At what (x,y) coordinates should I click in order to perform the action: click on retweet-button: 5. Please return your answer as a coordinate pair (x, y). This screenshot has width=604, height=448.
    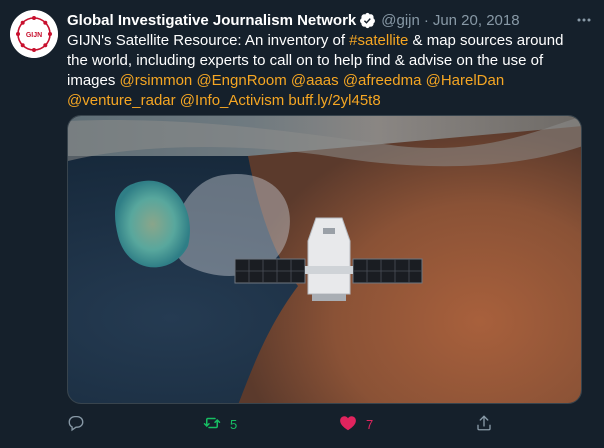
    Looking at the image, I should click on (220, 424).